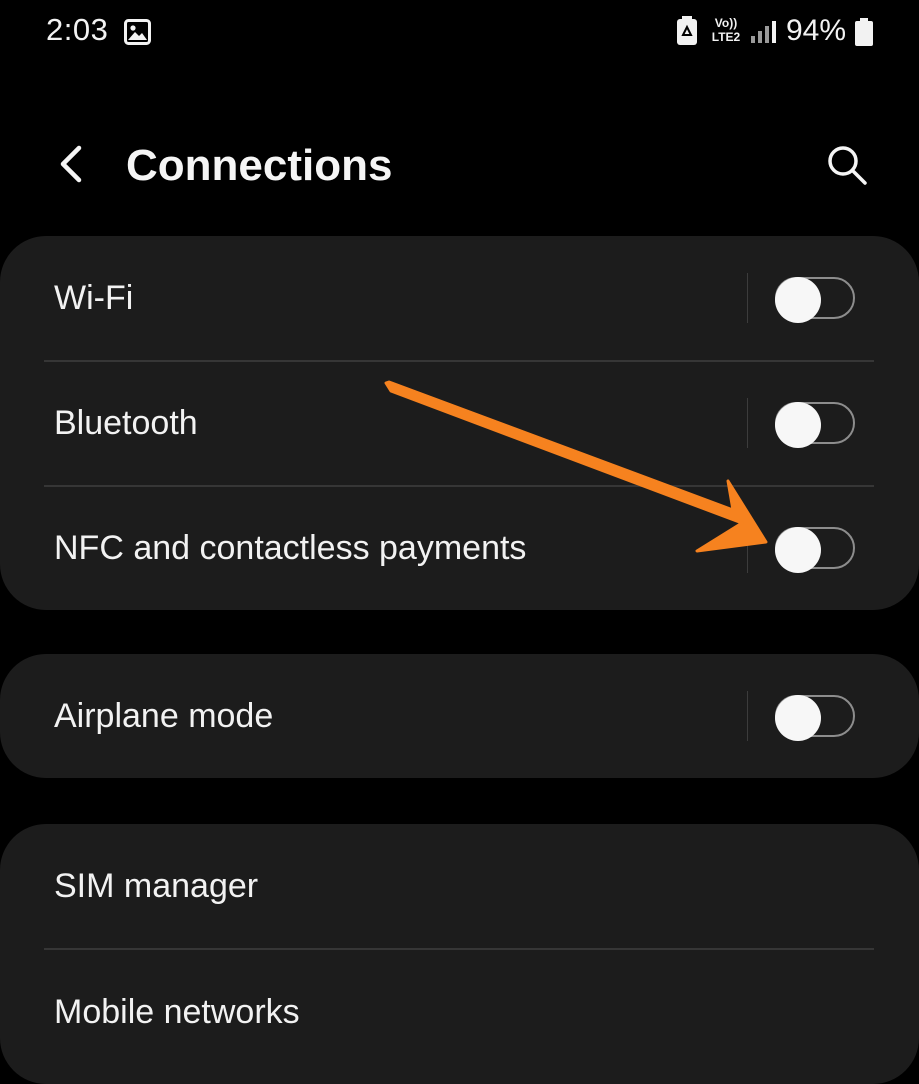 The width and height of the screenshot is (919, 1084). What do you see at coordinates (177, 1012) in the screenshot?
I see `mobile-networks-label: Mobile networks` at bounding box center [177, 1012].